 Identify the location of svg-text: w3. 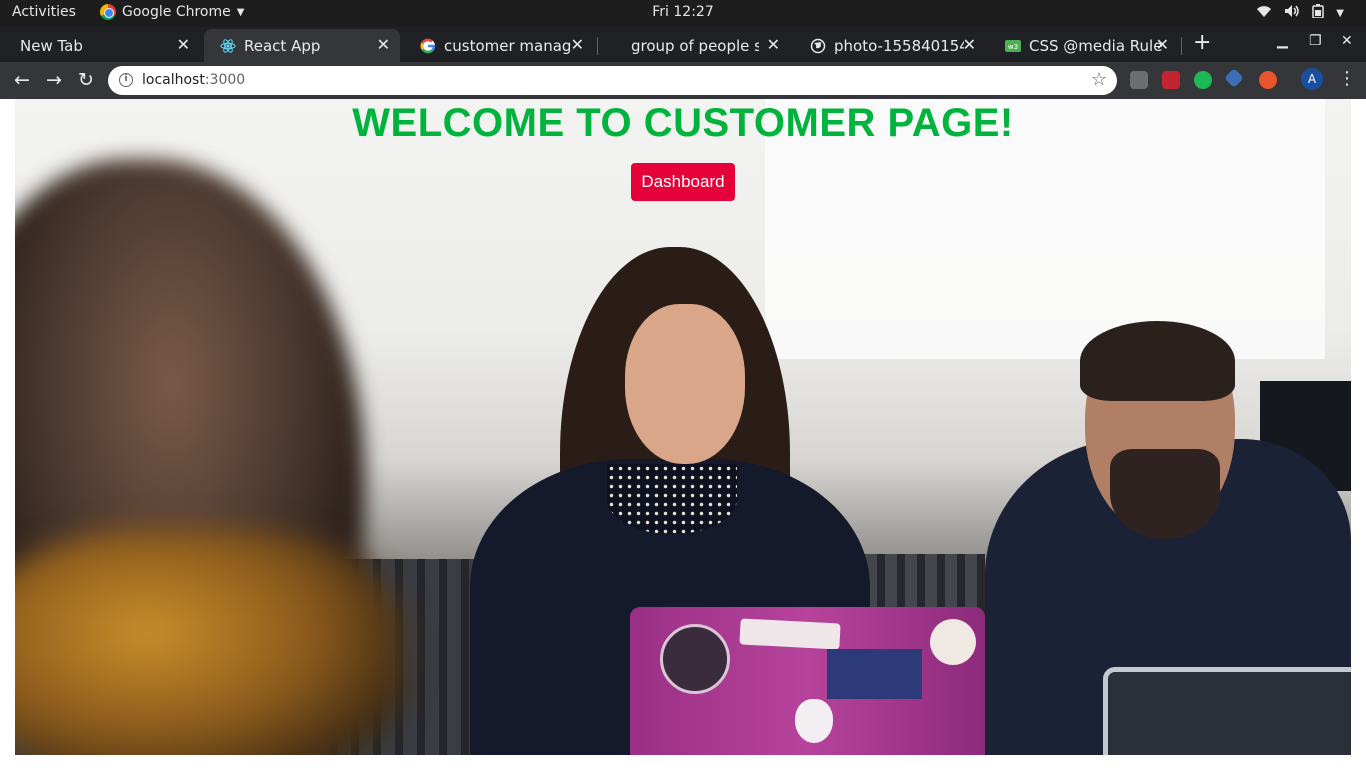
(1013, 47).